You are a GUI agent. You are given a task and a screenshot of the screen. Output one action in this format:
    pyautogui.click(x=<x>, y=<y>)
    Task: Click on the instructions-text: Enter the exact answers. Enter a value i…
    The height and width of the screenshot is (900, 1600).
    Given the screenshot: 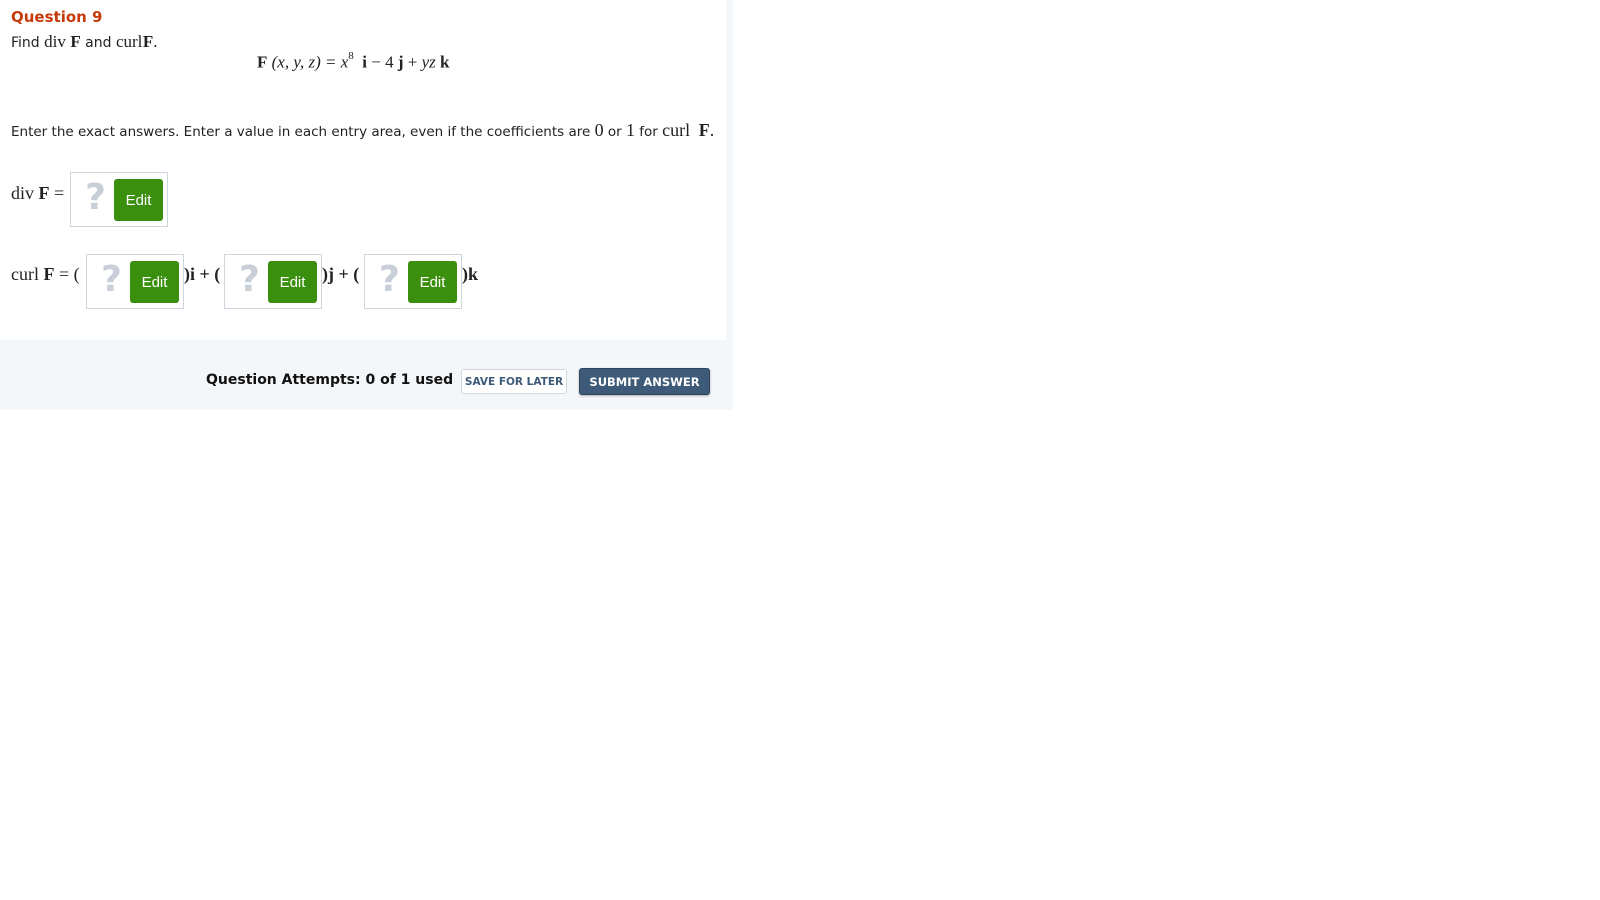 What is the action you would take?
    pyautogui.click(x=363, y=130)
    